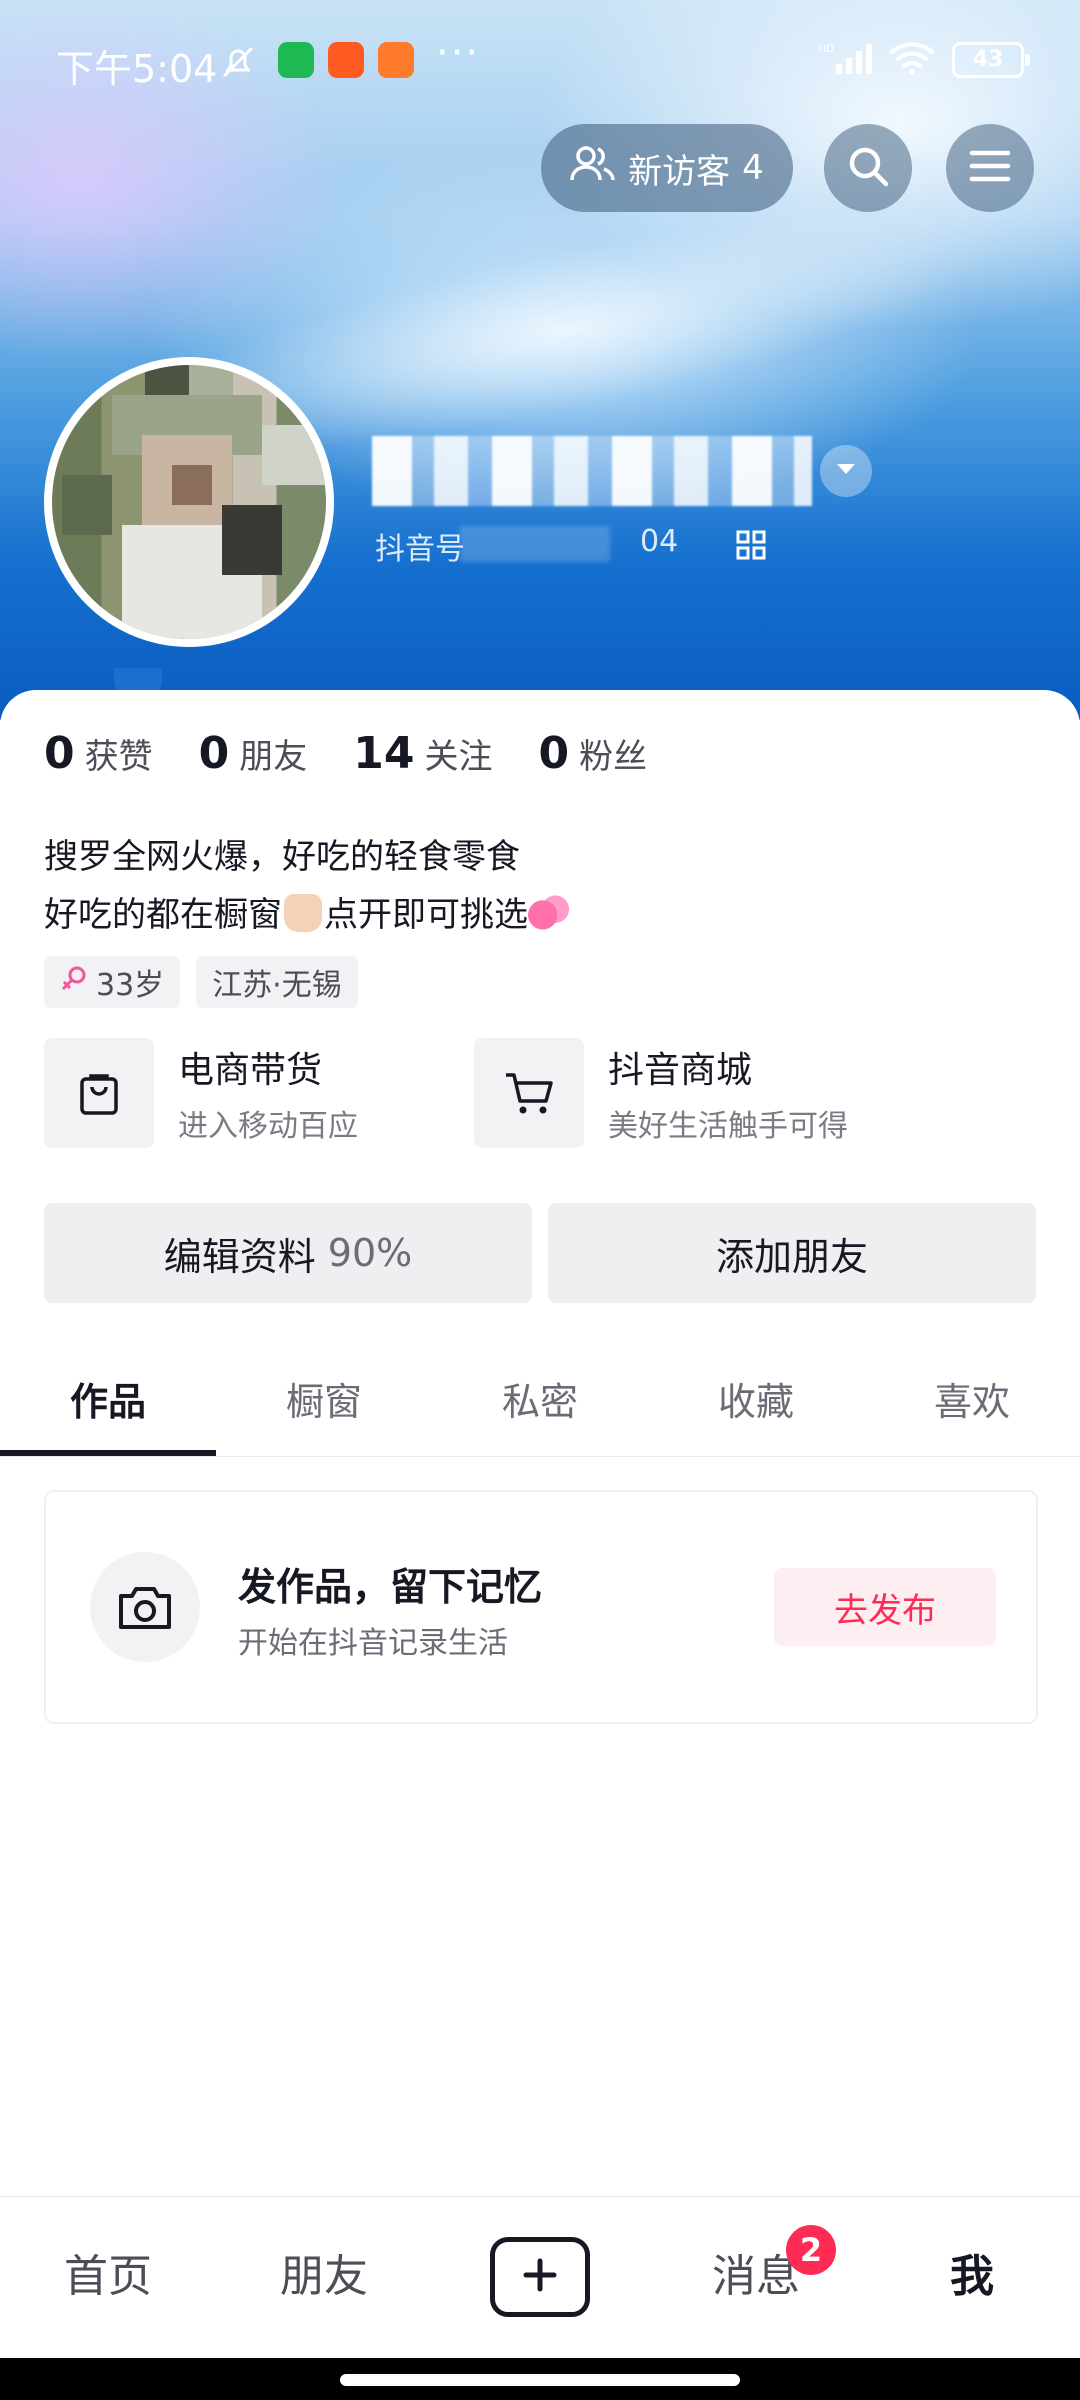  Describe the element at coordinates (324, 2277) in the screenshot. I see `nav-friends: 朋友` at that location.